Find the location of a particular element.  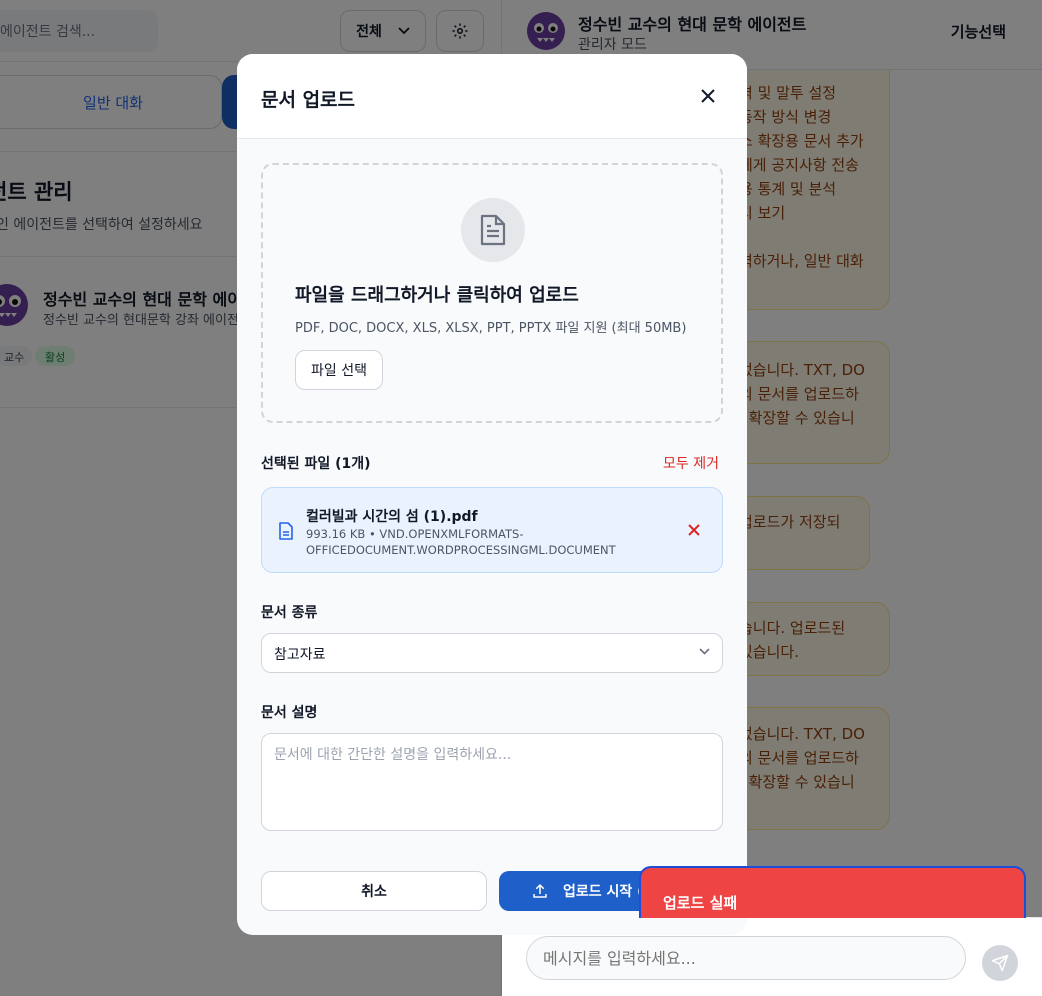

modal-title: 문서 업로드 is located at coordinates (308, 100).